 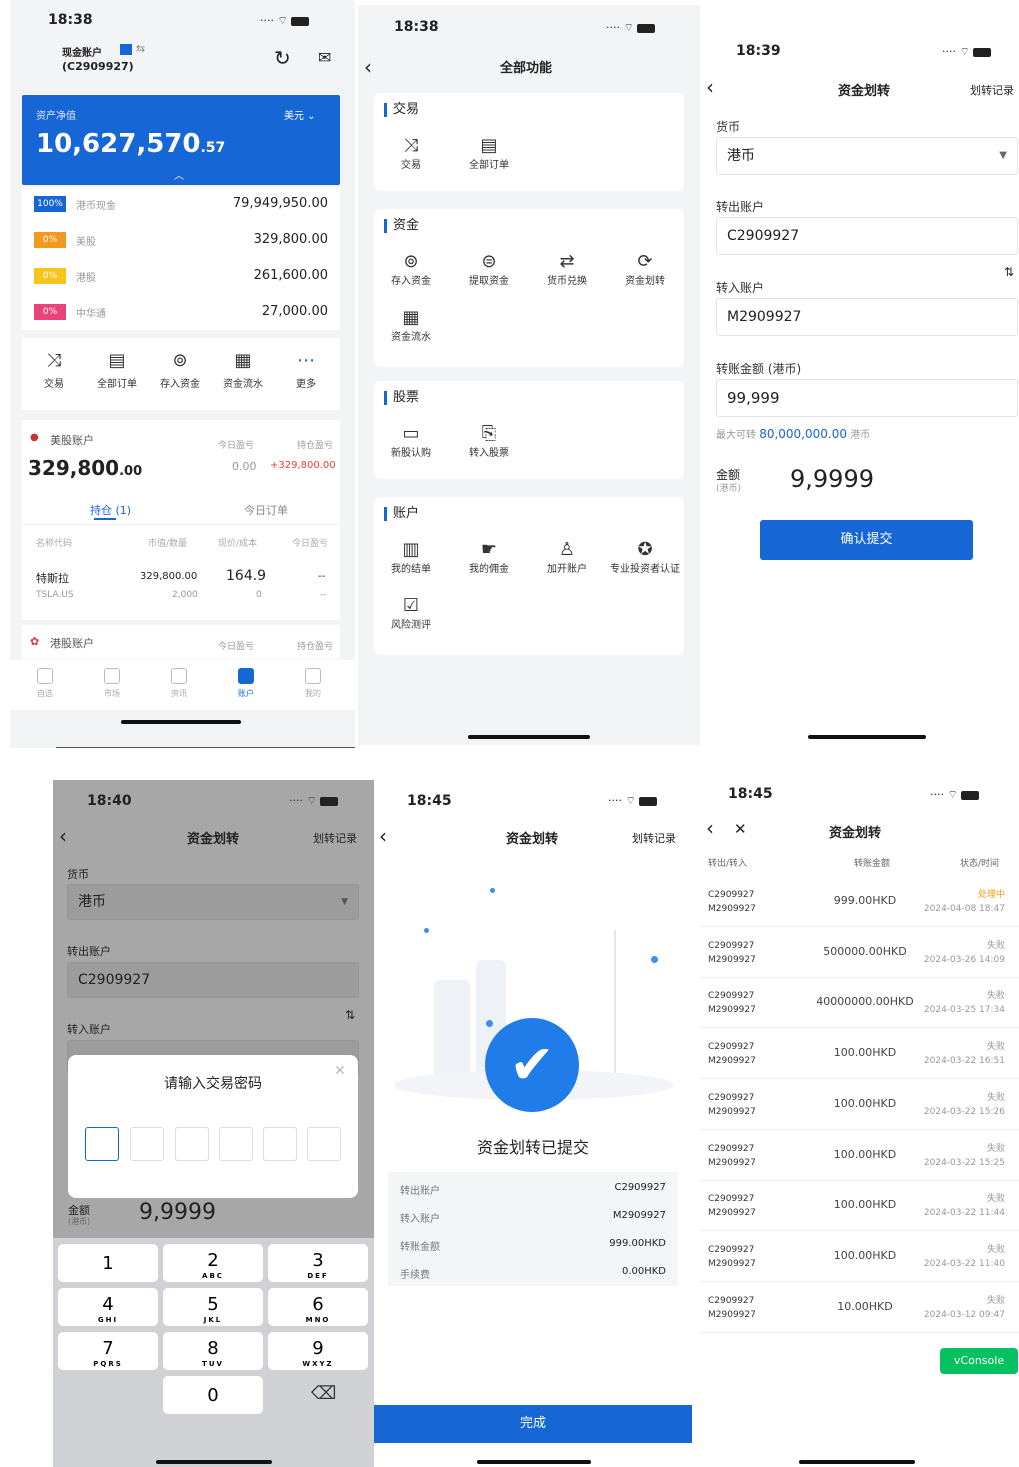 I want to click on quick-deposit: ⊚ 存入资金, so click(x=180, y=370).